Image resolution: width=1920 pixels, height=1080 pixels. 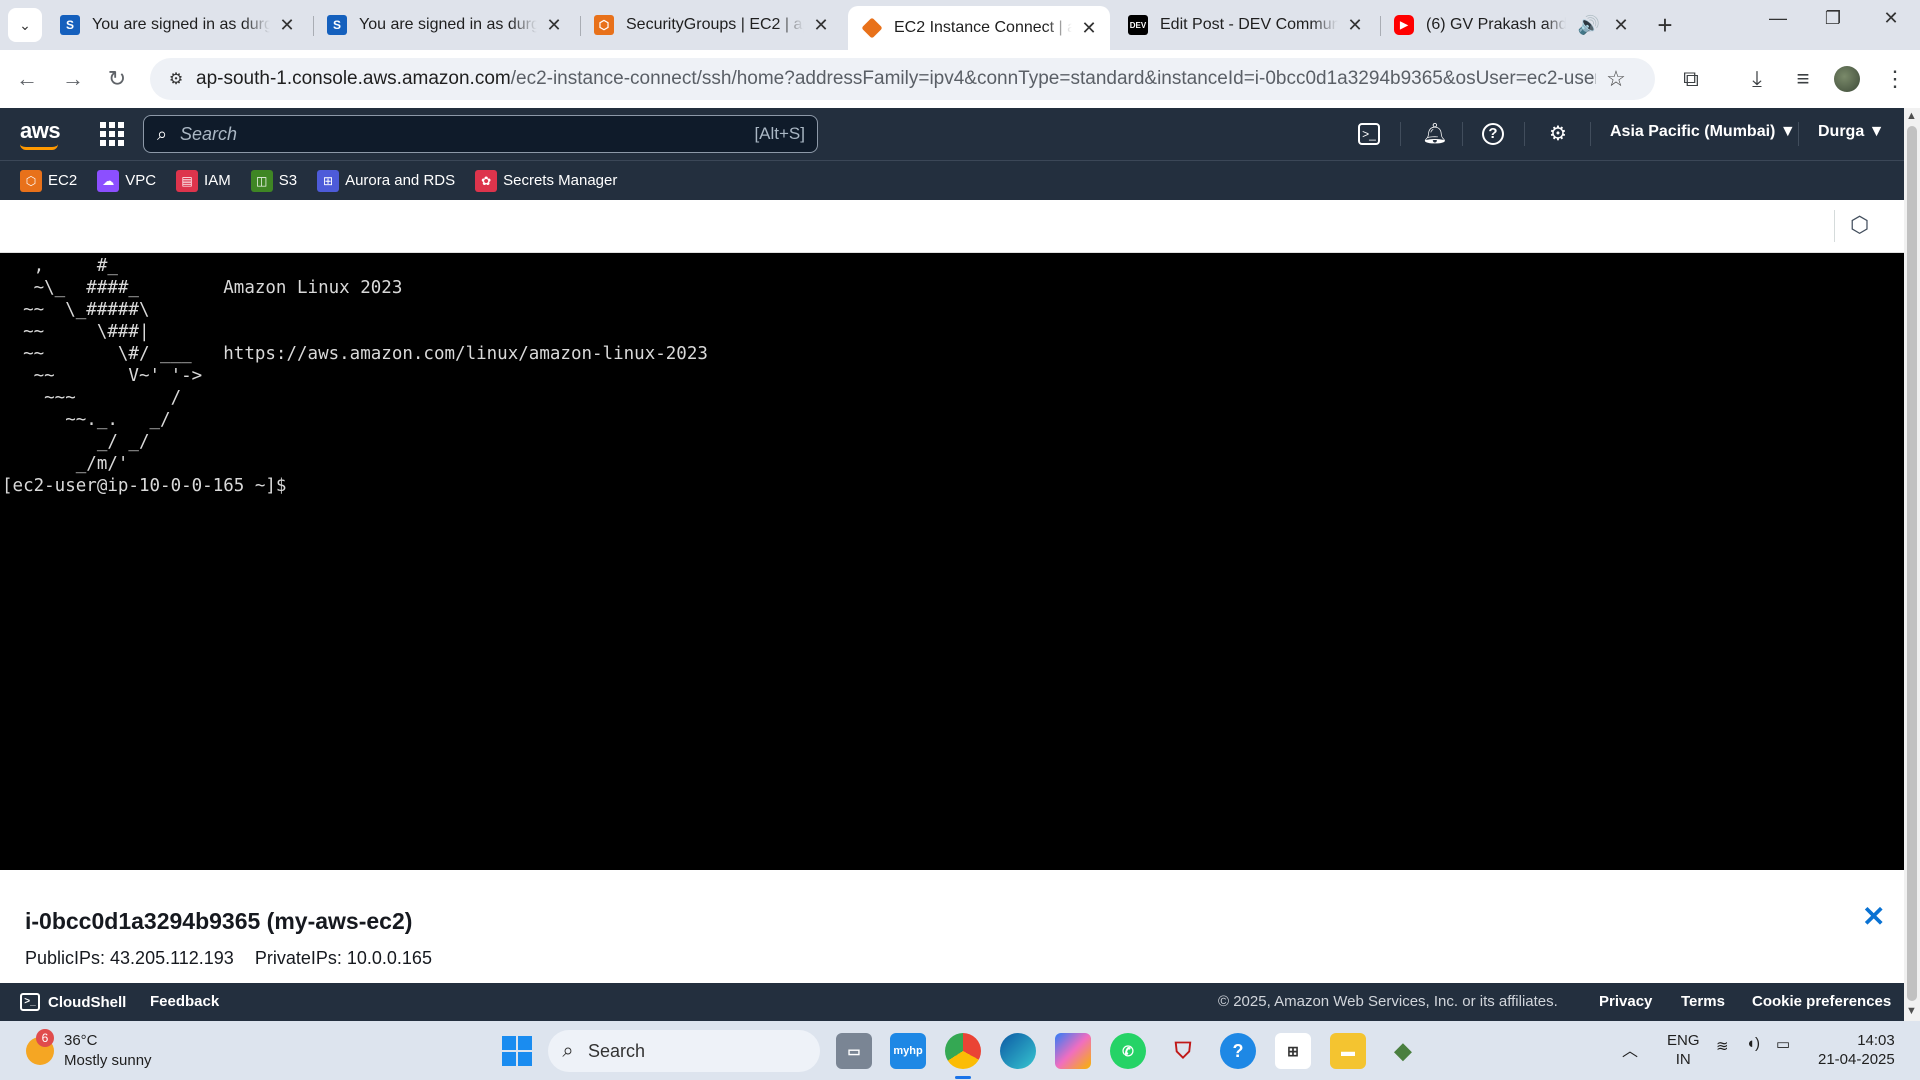 I want to click on private-ip: PrivateIPs: 10.0.0.165, so click(x=343, y=958).